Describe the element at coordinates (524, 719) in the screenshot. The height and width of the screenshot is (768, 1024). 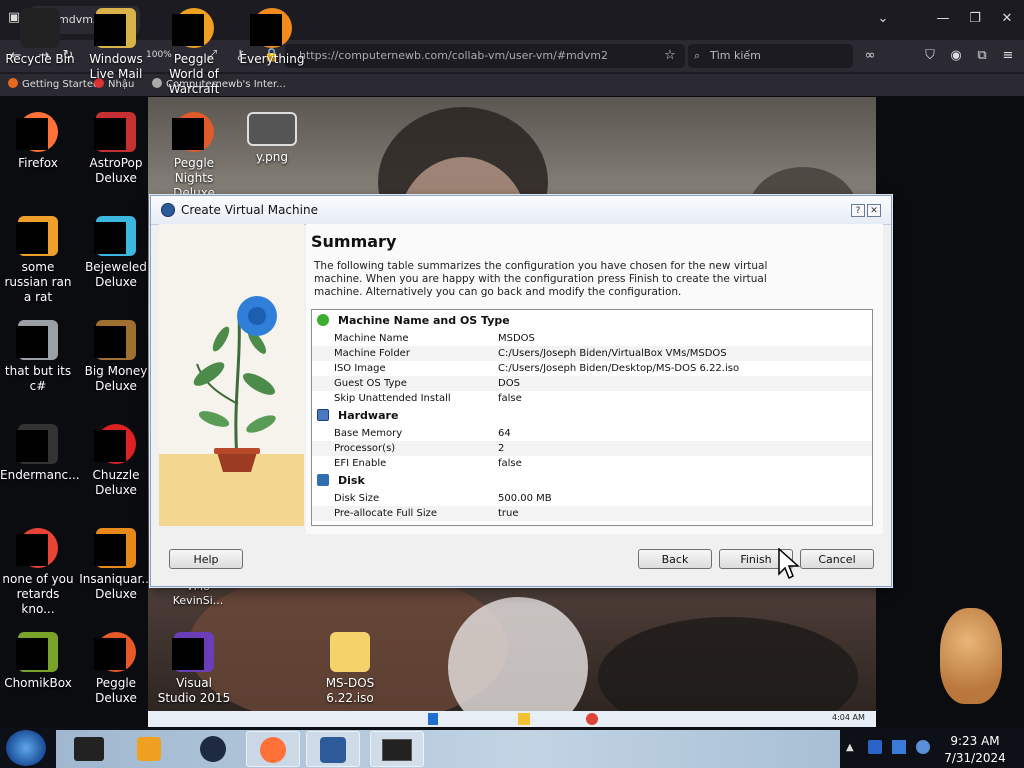
I see `vm-folder-icon` at that location.